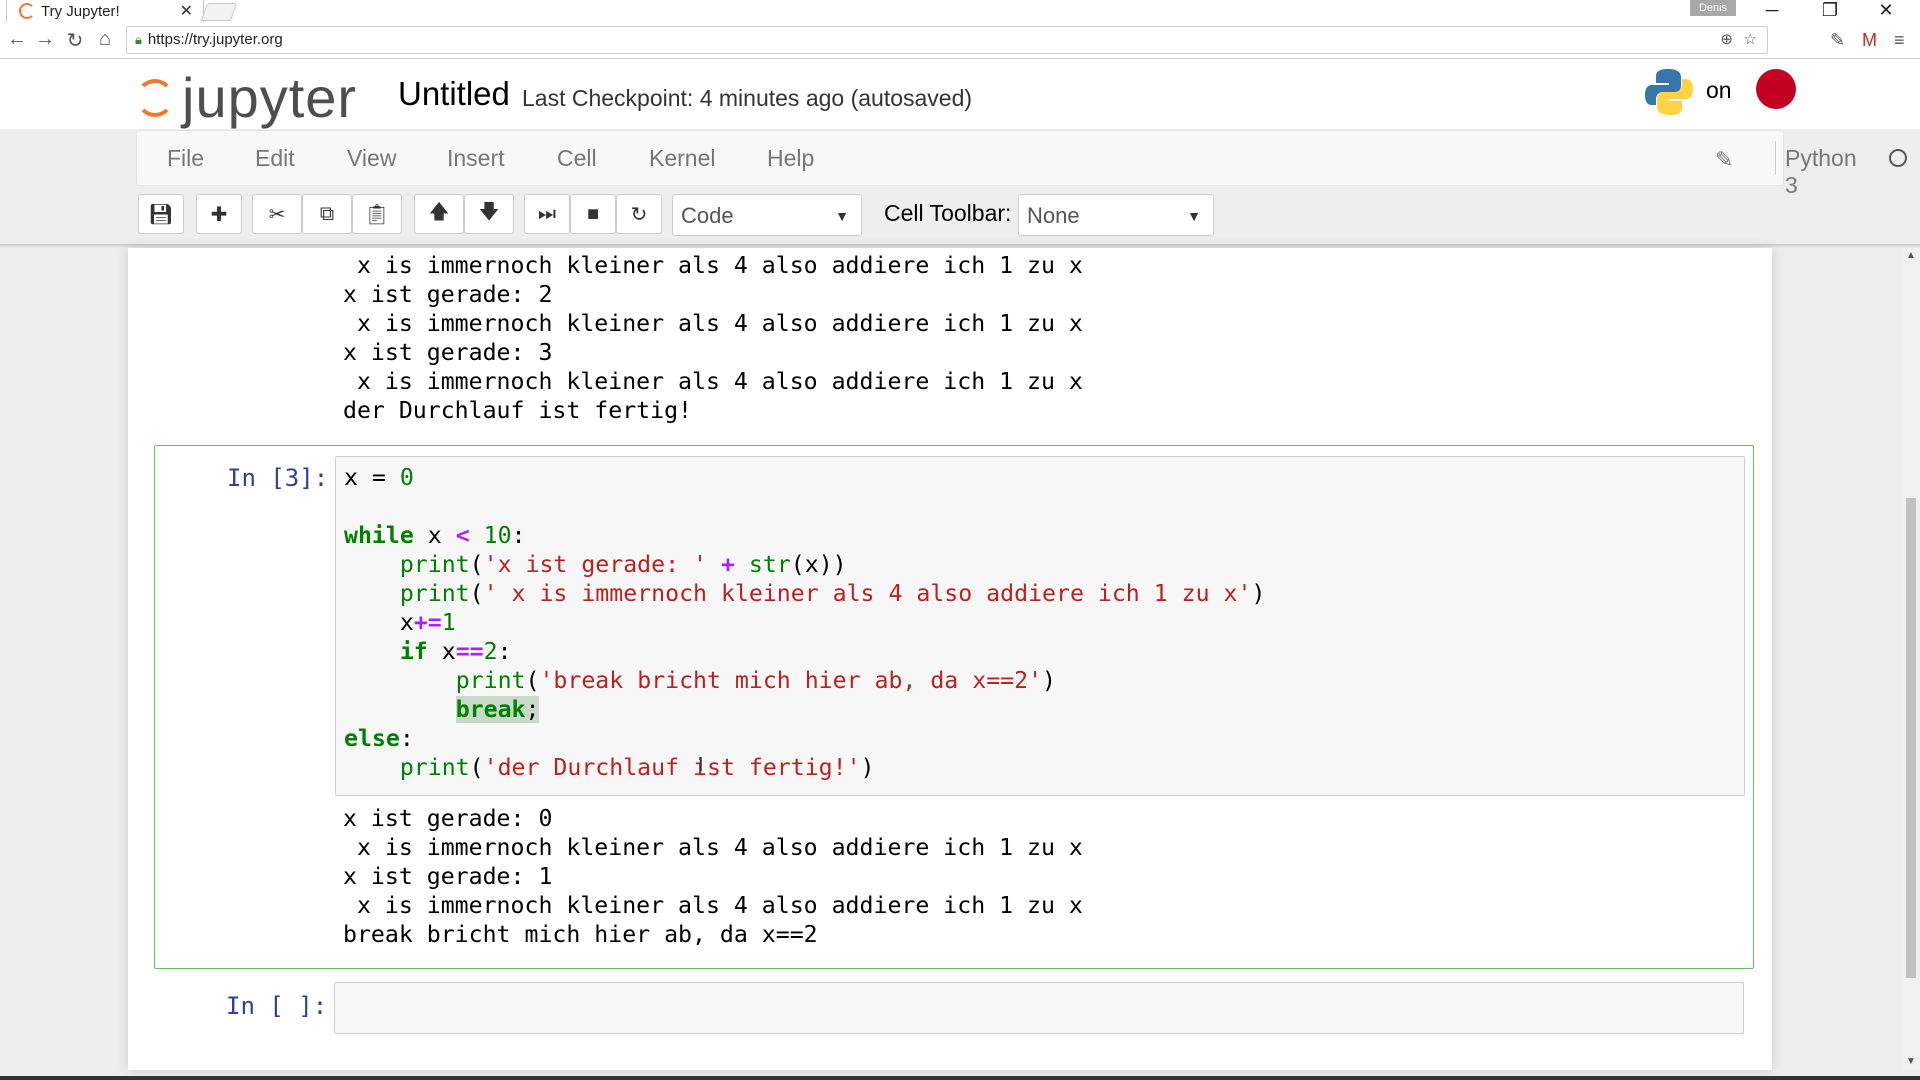  I want to click on move-up-button: 🡅, so click(439, 214).